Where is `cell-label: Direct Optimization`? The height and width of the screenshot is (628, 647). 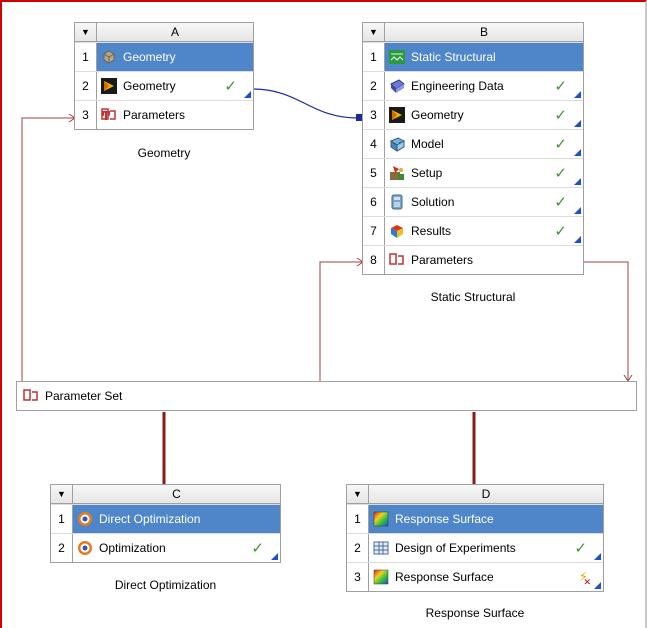 cell-label: Direct Optimization is located at coordinates (150, 519).